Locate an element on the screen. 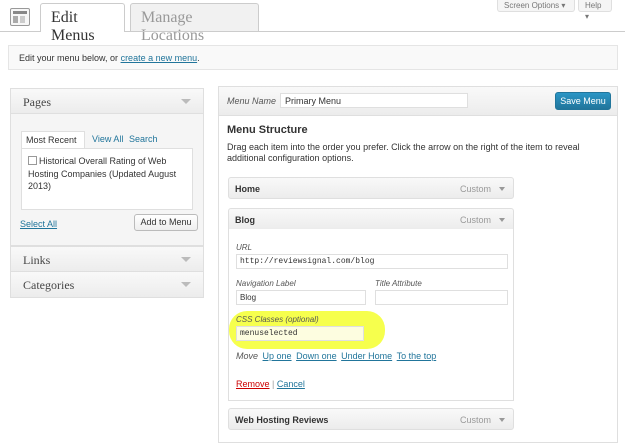  select-all-link: Select All is located at coordinates (38, 224).